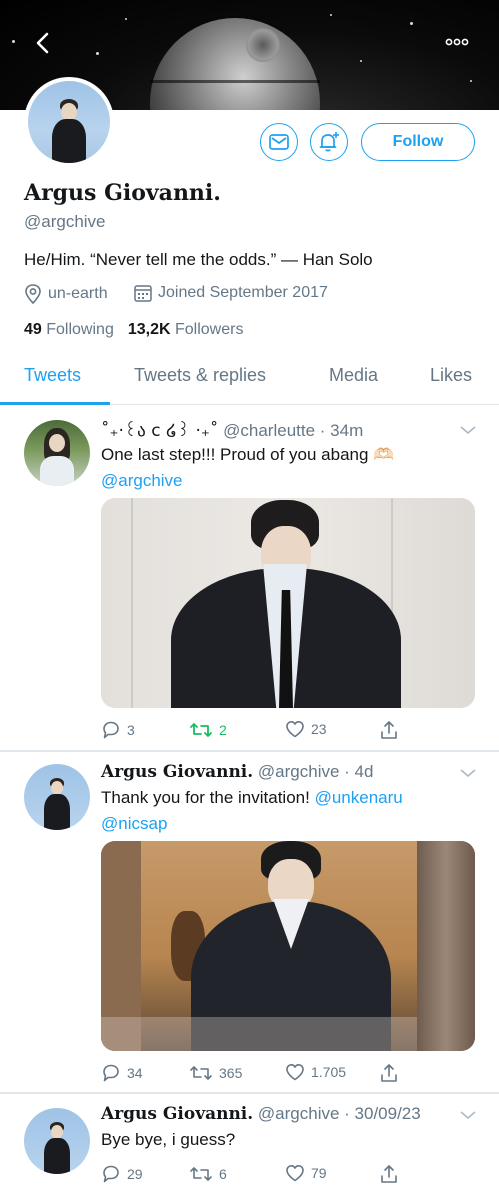  What do you see at coordinates (251, 732) in the screenshot?
I see `tweet-actions: 3 2 23` at bounding box center [251, 732].